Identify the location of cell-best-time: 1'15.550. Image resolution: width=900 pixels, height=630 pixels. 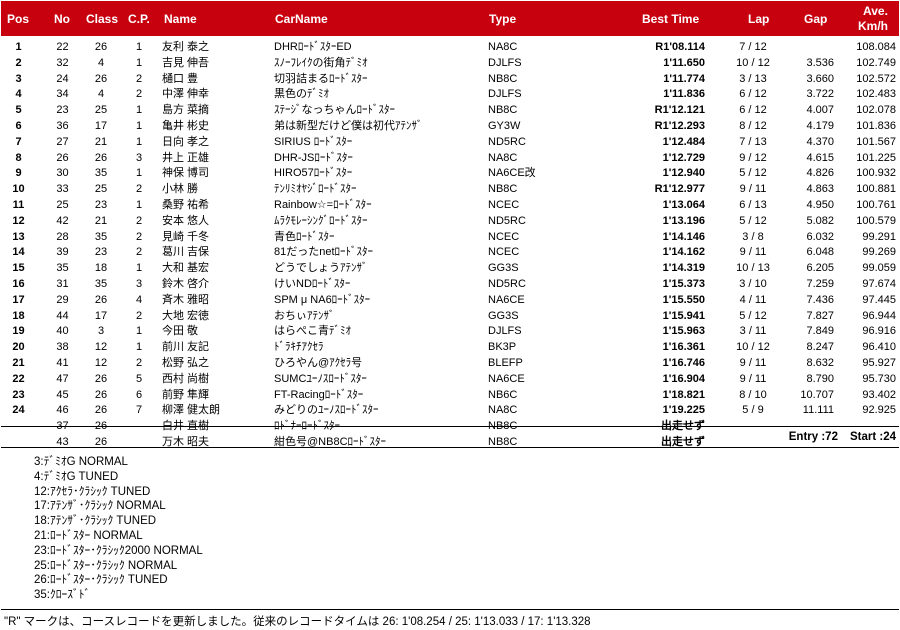
(683, 299).